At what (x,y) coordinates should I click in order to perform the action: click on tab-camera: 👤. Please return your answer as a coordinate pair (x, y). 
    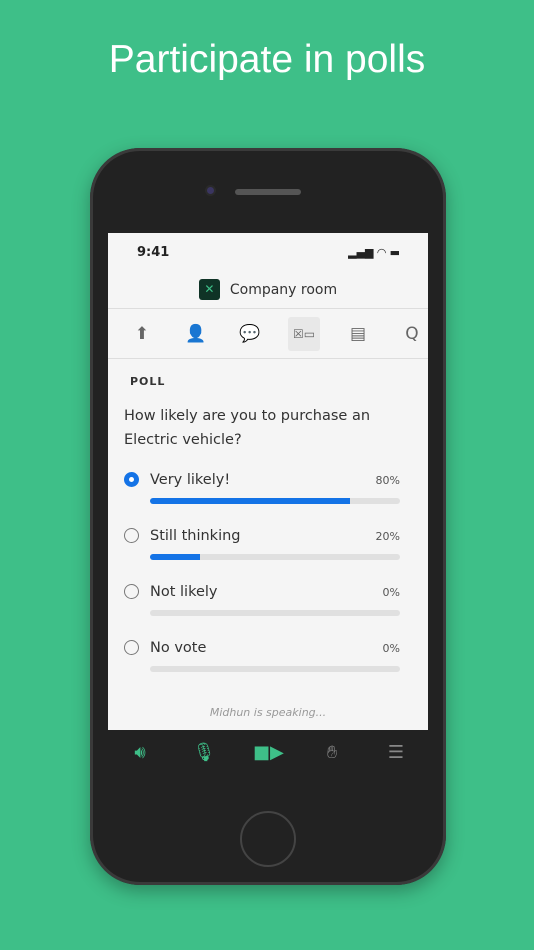
    Looking at the image, I should click on (196, 334).